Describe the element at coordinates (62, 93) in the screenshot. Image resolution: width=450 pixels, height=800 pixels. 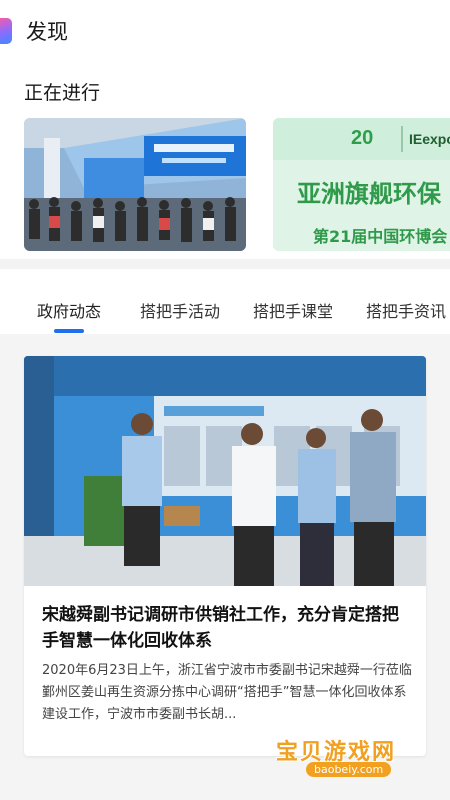
I see `section-title-ongoing: 正在进行` at that location.